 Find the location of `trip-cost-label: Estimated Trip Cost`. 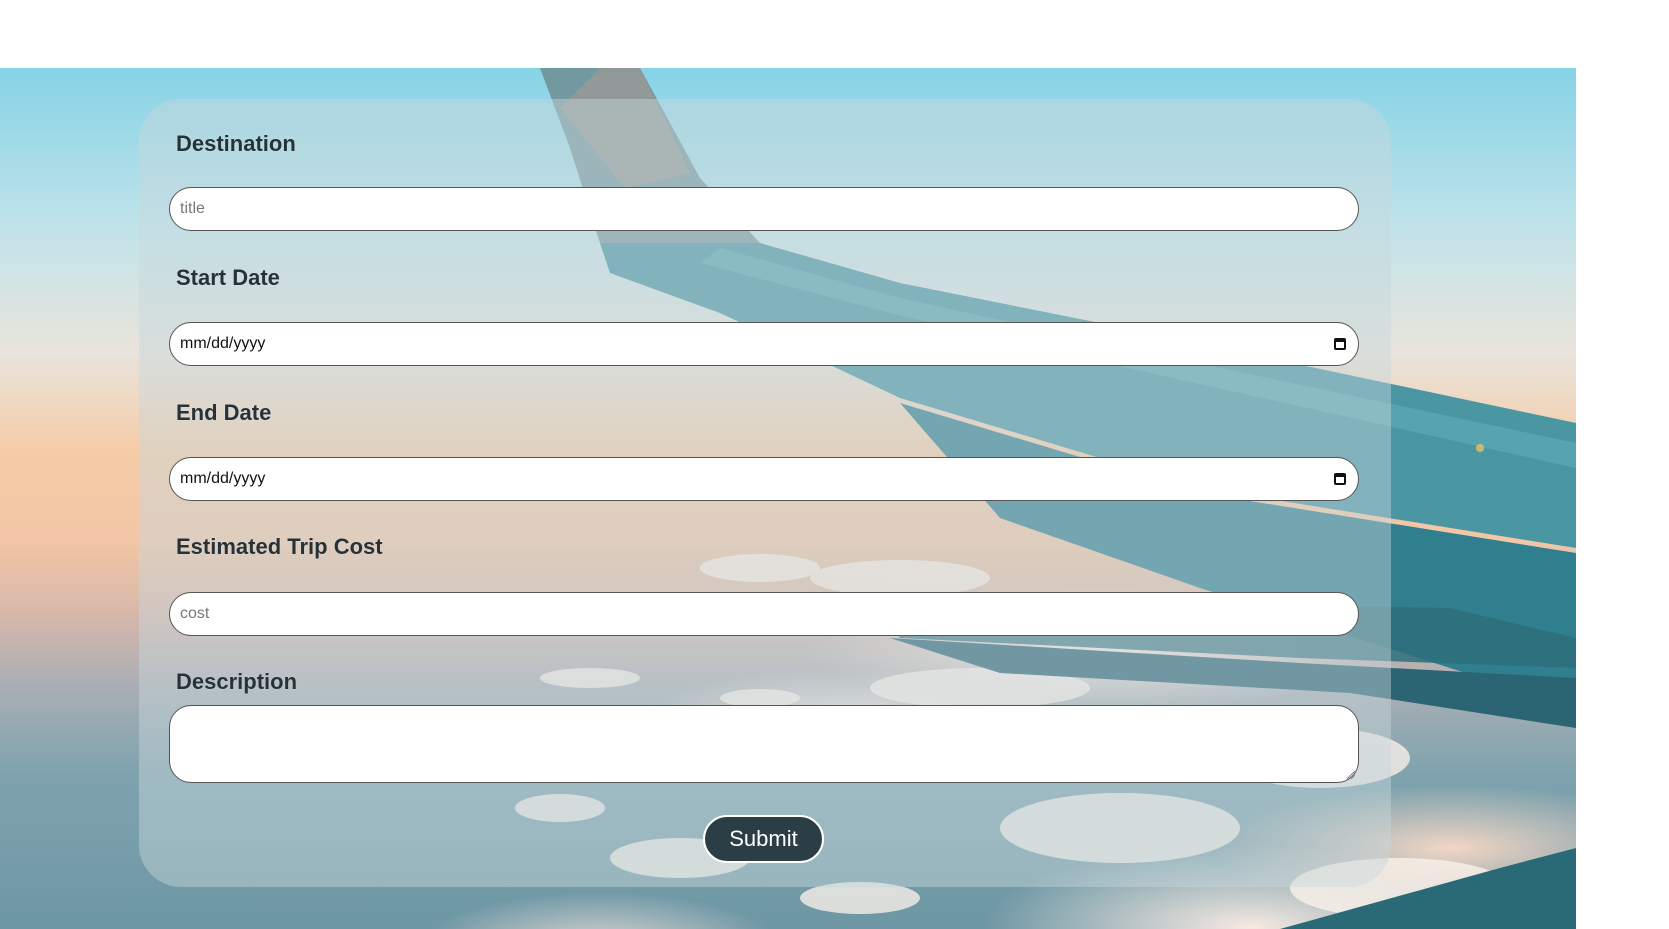

trip-cost-label: Estimated Trip Cost is located at coordinates (279, 546).